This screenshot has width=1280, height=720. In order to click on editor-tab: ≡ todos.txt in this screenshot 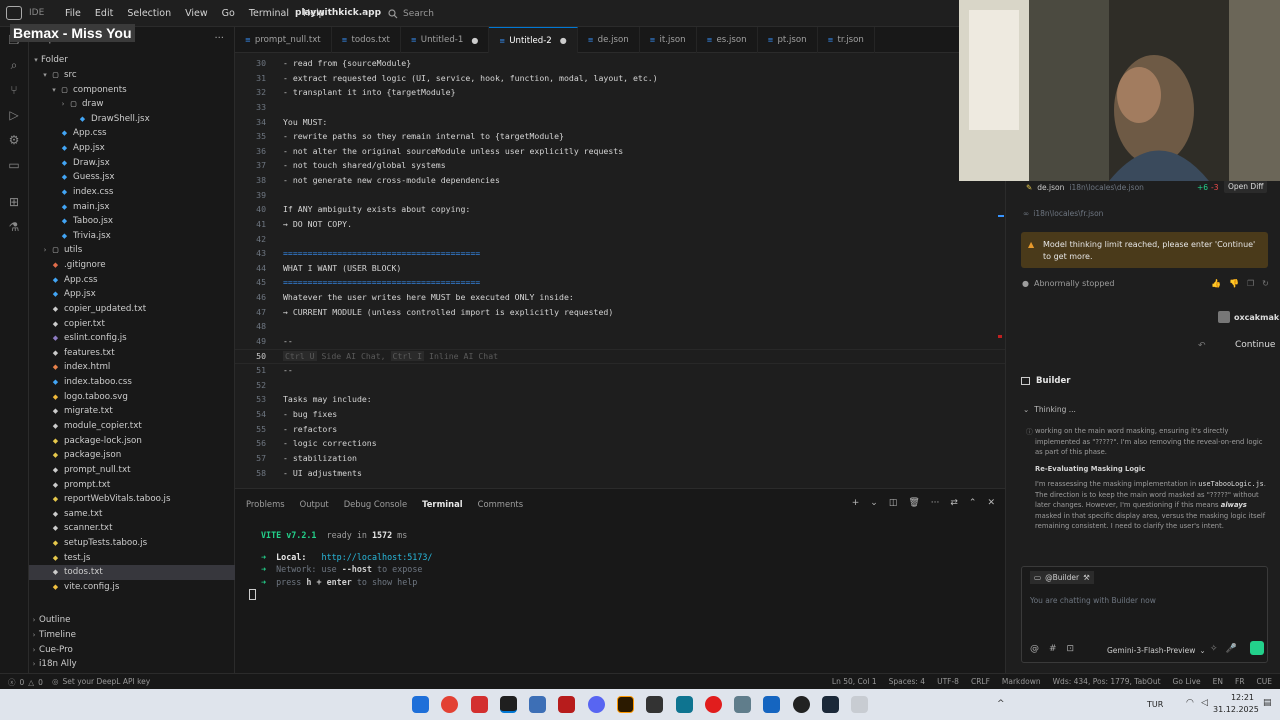, I will do `click(366, 40)`.